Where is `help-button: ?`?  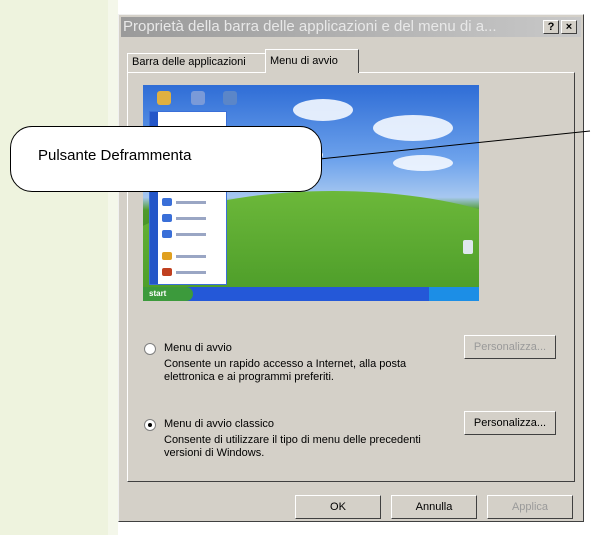 help-button: ? is located at coordinates (551, 27).